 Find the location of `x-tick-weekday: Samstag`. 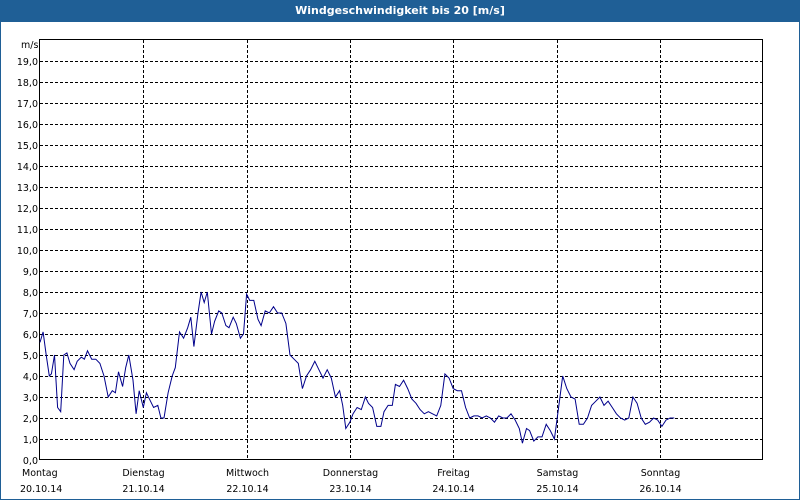

x-tick-weekday: Samstag is located at coordinates (558, 473).